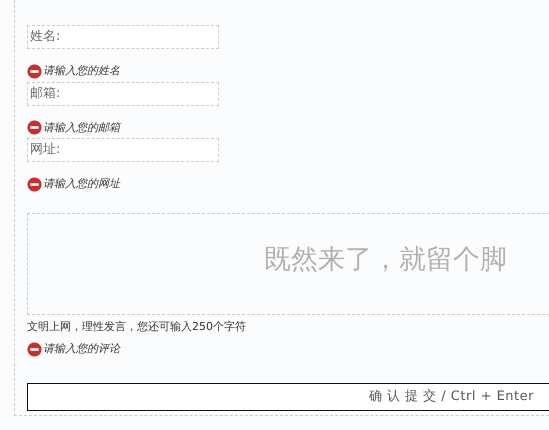 The image size is (549, 430). What do you see at coordinates (123, 94) in the screenshot?
I see `input-field: 邮箱:` at bounding box center [123, 94].